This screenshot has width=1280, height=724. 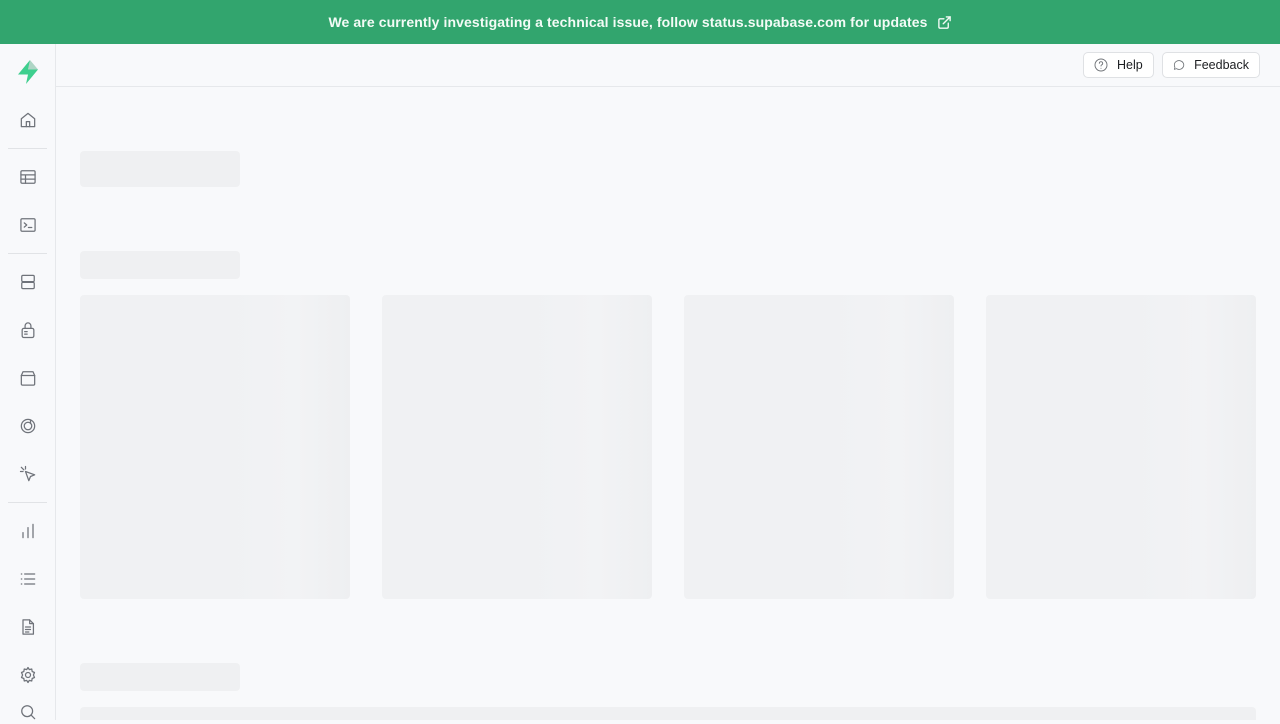 What do you see at coordinates (668, 713) in the screenshot?
I see `panel-skeleton` at bounding box center [668, 713].